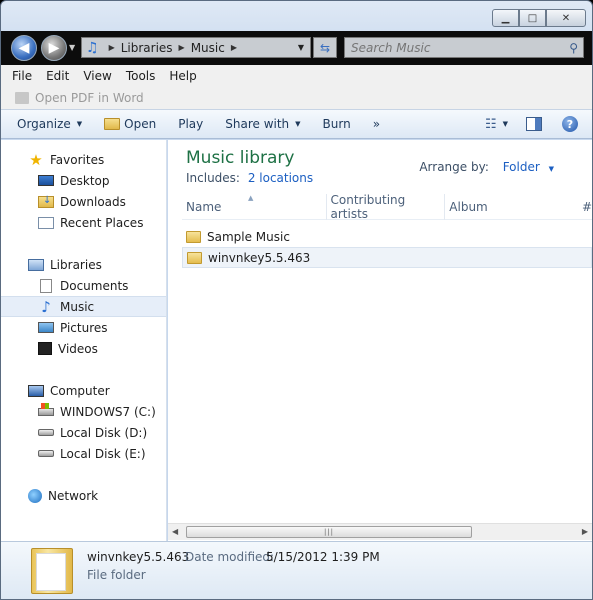 The height and width of the screenshot is (600, 593). I want to click on item-name: Sample Music, so click(248, 236).